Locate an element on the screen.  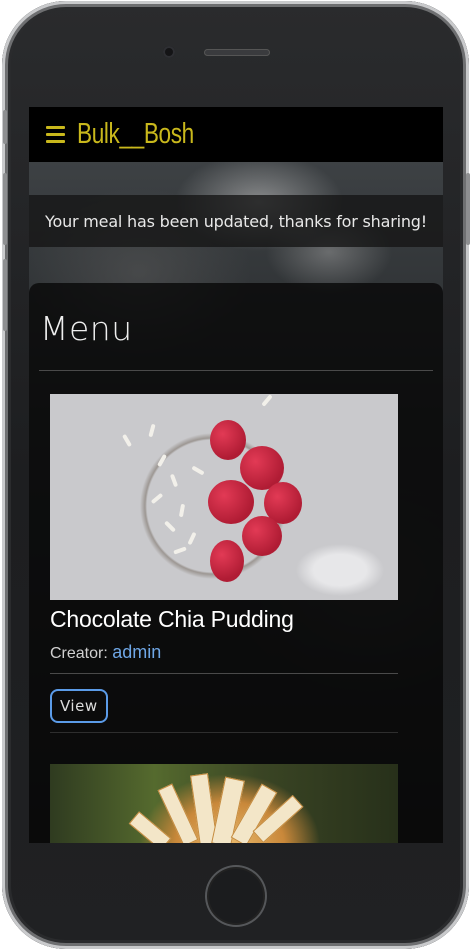
front-camera is located at coordinates (169, 52).